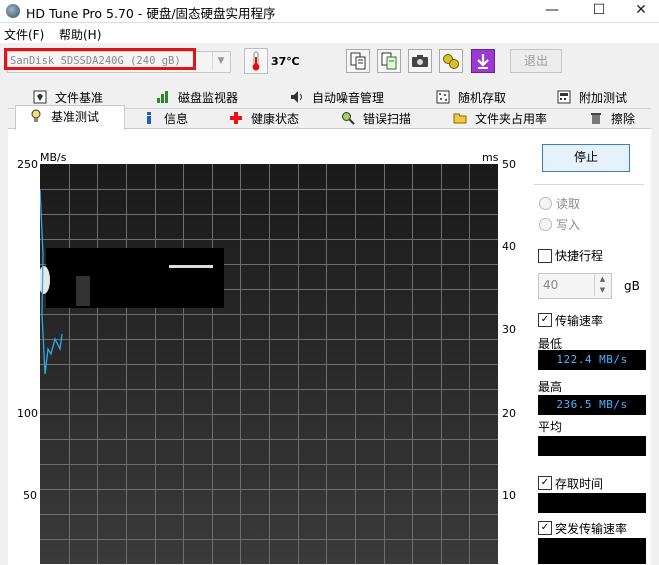  Describe the element at coordinates (482, 98) in the screenshot. I see `tab-label: 随机存取` at that location.